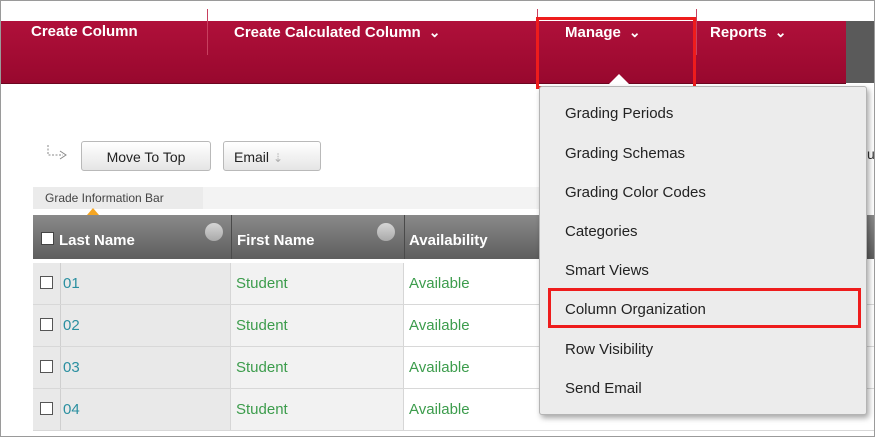  I want to click on column-header-last-name: Last Name, so click(97, 237).